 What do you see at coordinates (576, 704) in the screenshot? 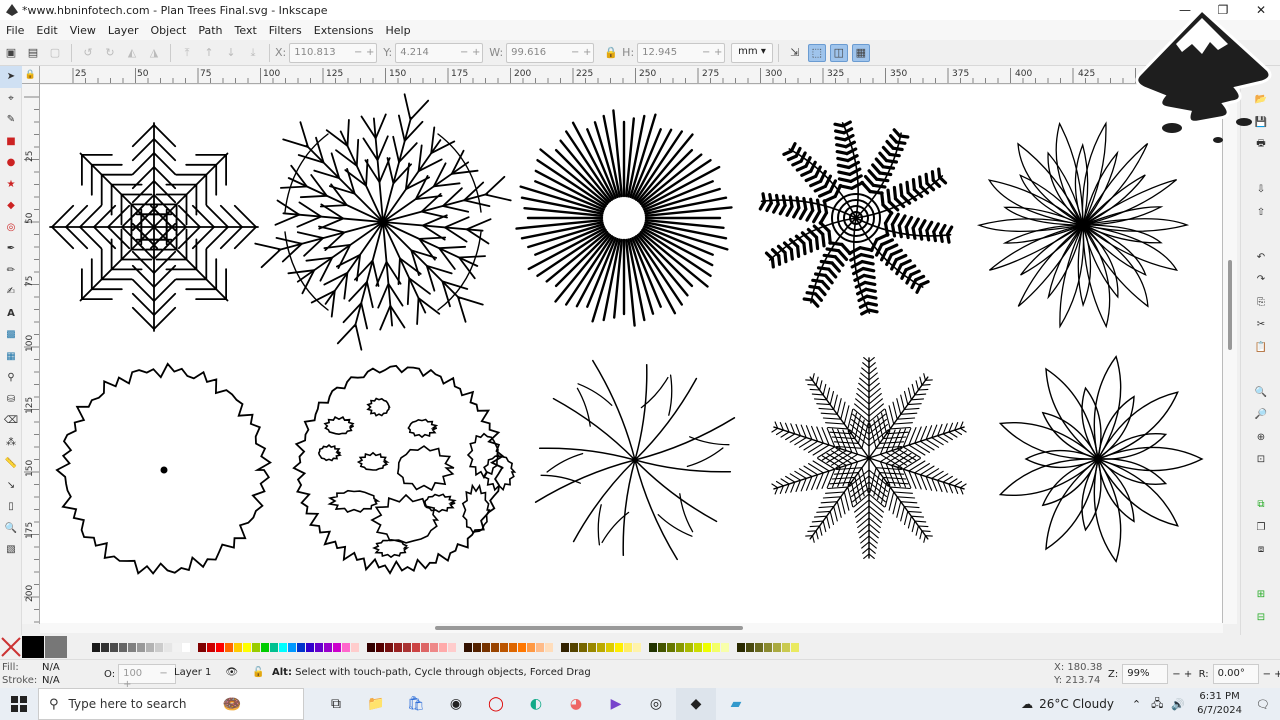
I see `firefox-icon: ◕` at bounding box center [576, 704].